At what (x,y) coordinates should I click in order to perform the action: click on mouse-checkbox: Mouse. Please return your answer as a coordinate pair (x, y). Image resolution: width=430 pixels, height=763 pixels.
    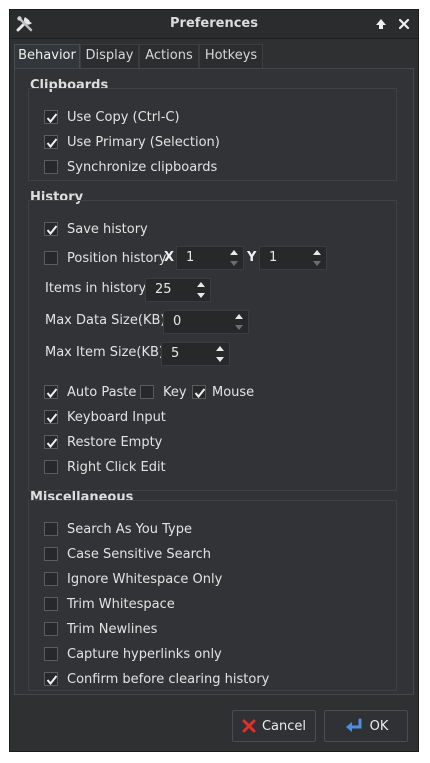
    Looking at the image, I should click on (223, 392).